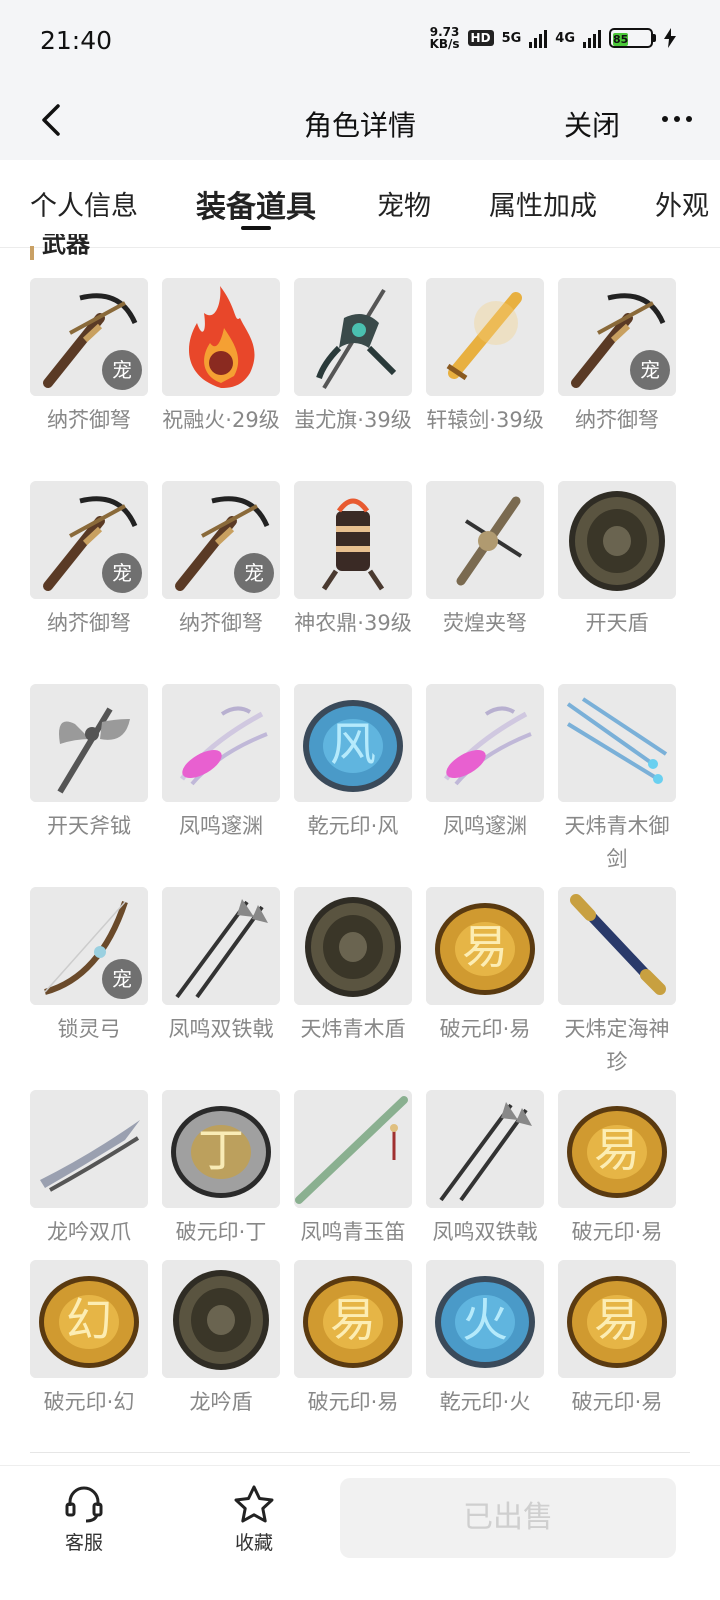 The width and height of the screenshot is (720, 1600). I want to click on item-card: 祝融火·29级, so click(221, 357).